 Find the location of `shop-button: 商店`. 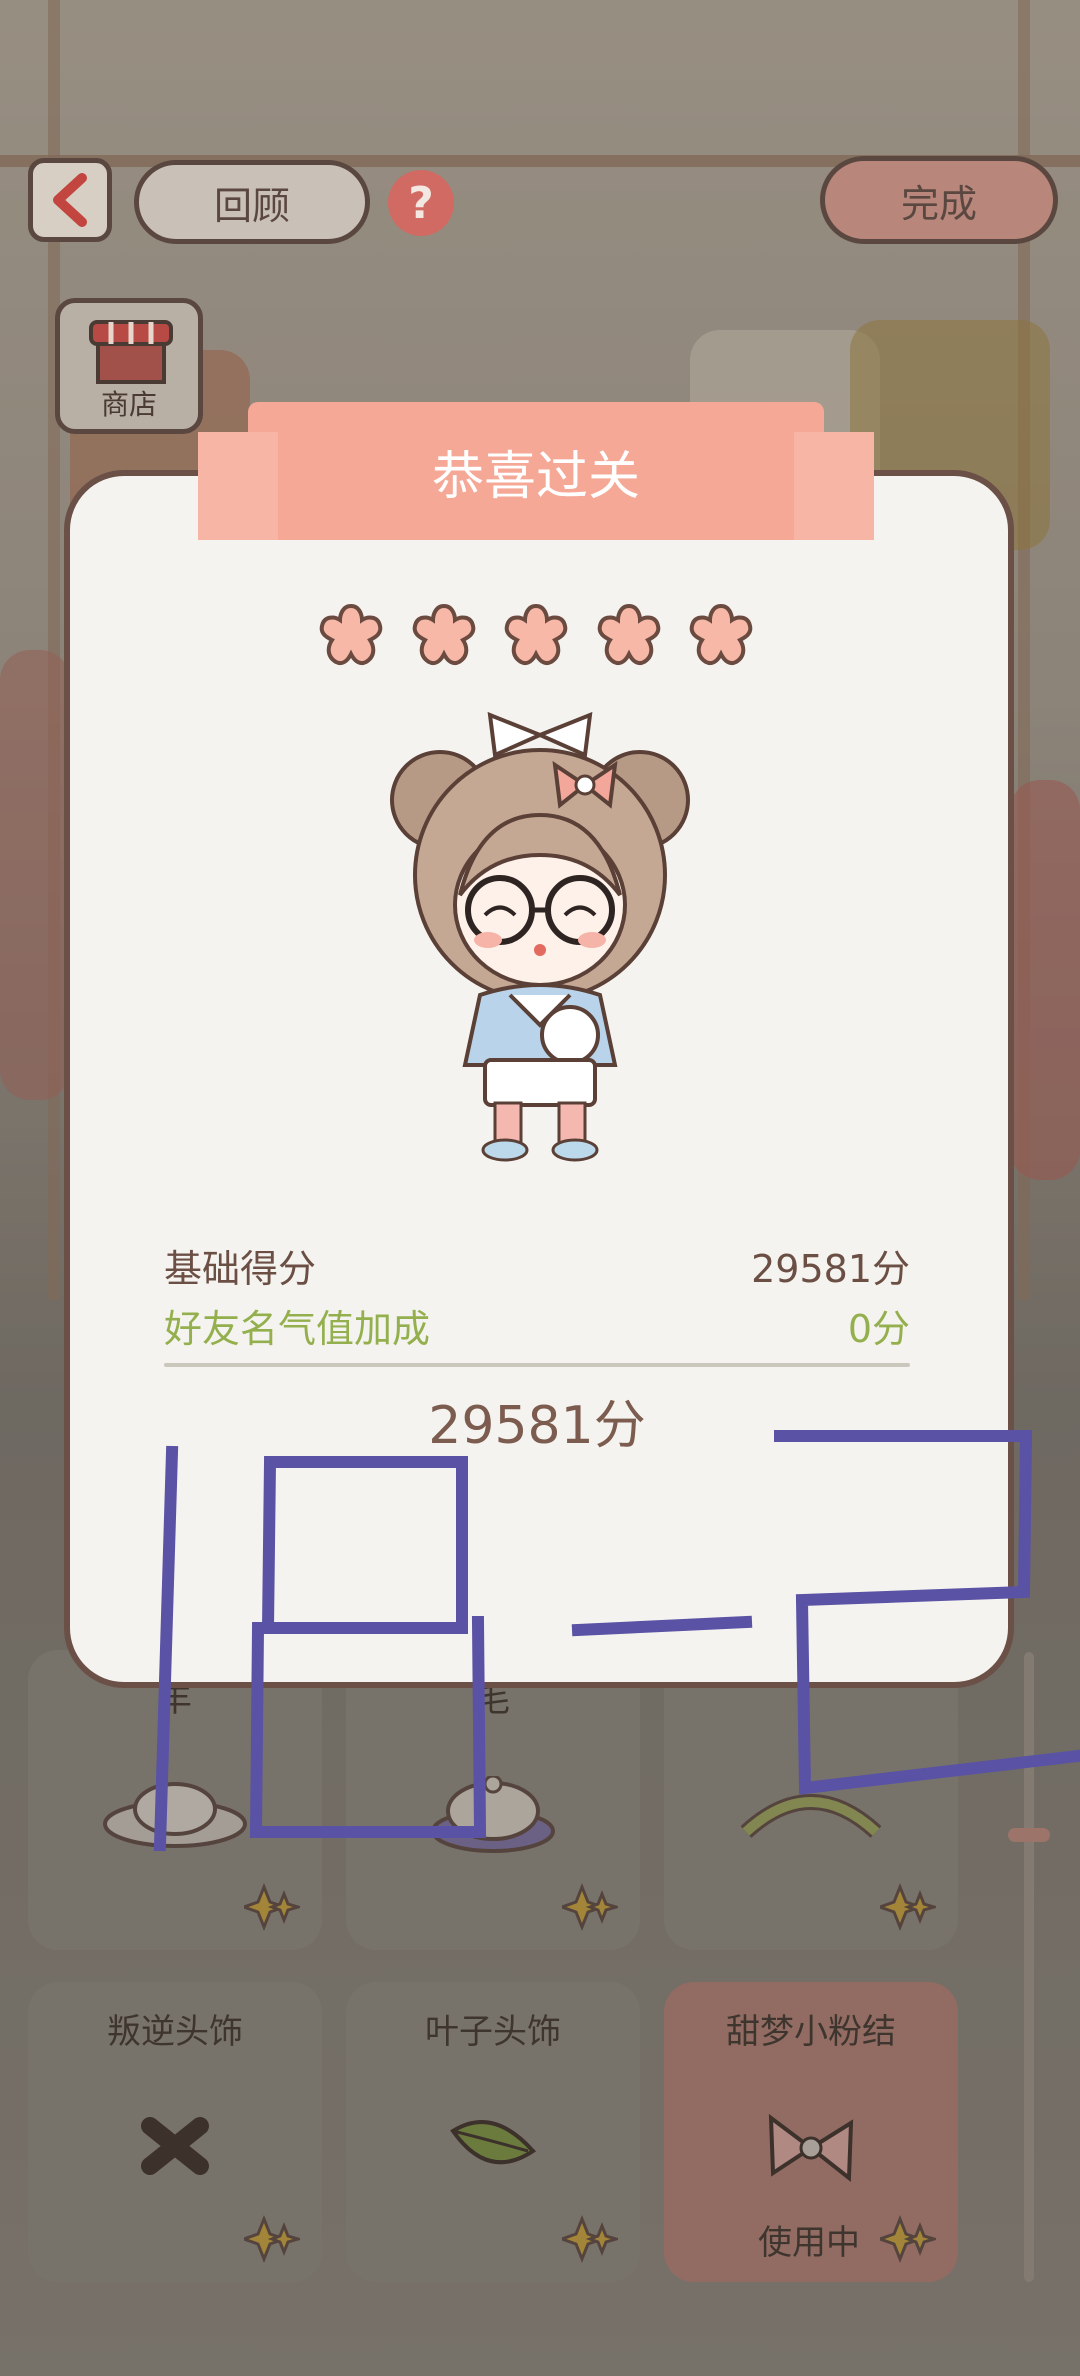

shop-button: 商店 is located at coordinates (129, 366).